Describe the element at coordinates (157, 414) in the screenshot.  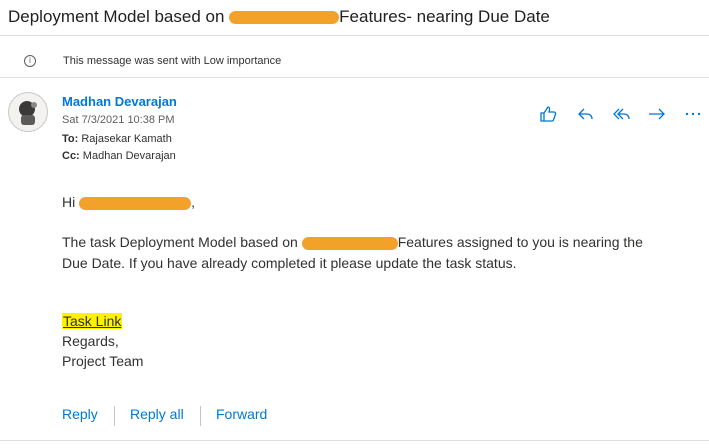
I see `reply-all-button: Reply all` at that location.